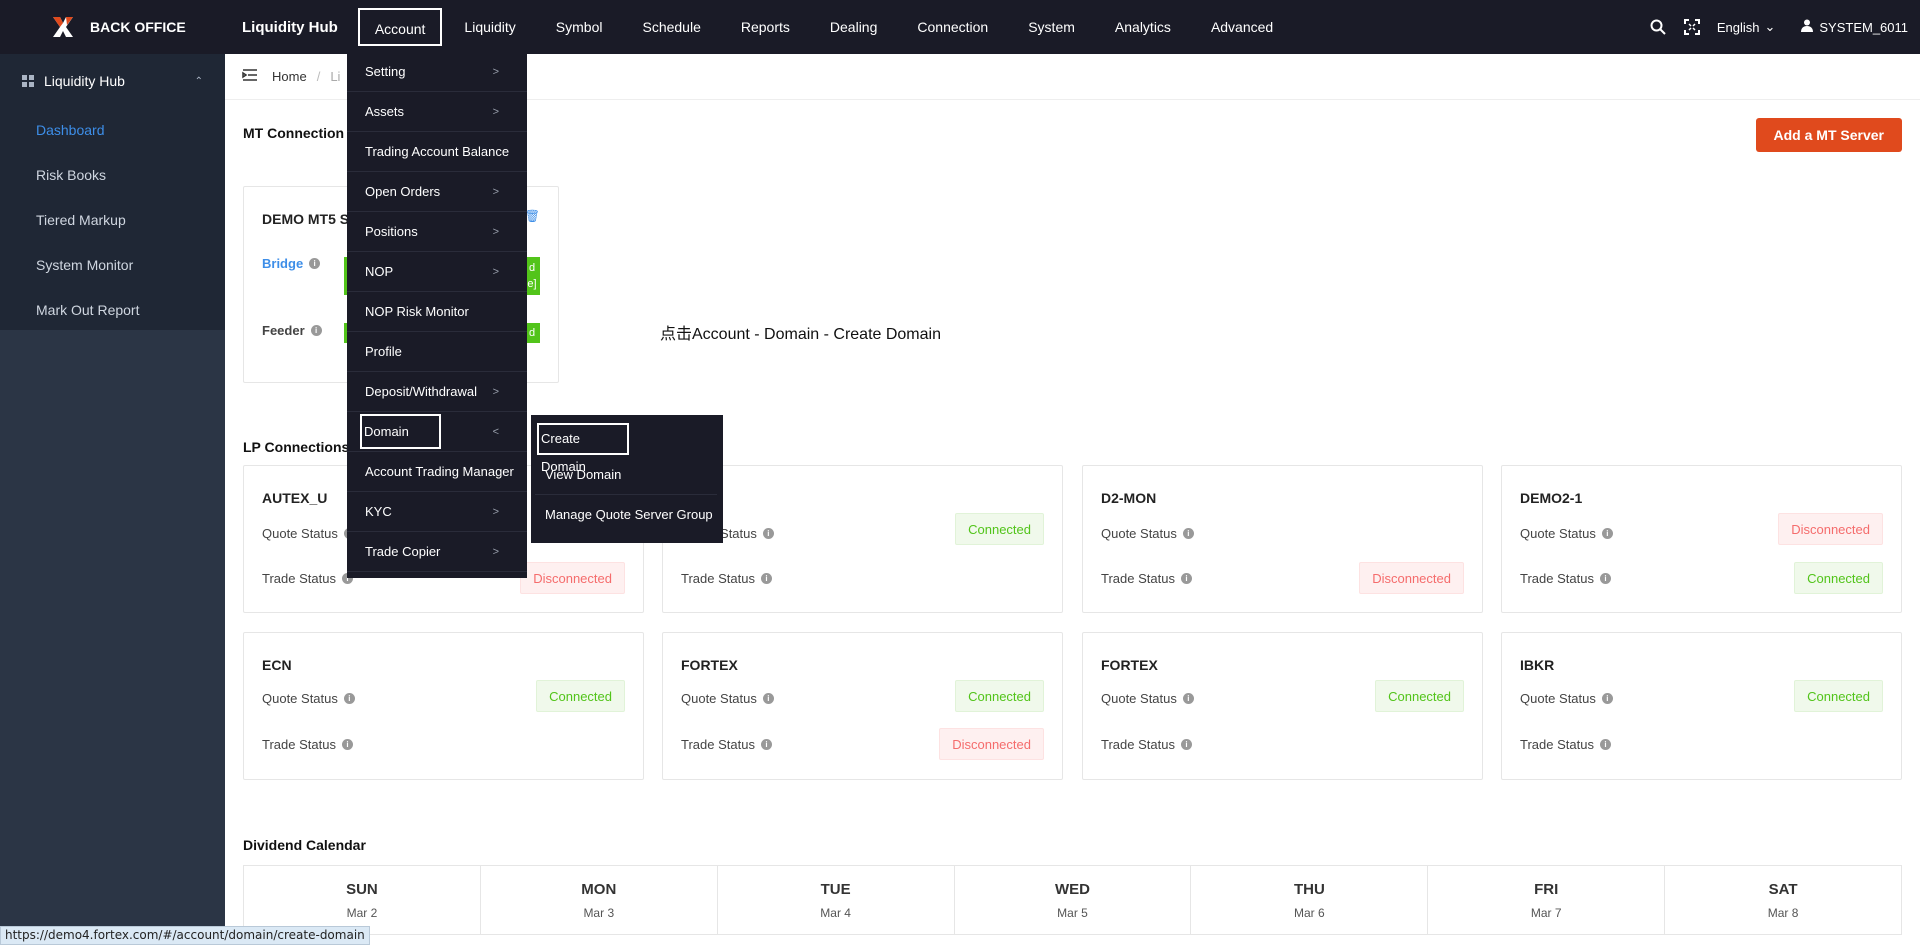 The height and width of the screenshot is (945, 1920). I want to click on menu-item-trade-copier: Trade Copier >, so click(437, 552).